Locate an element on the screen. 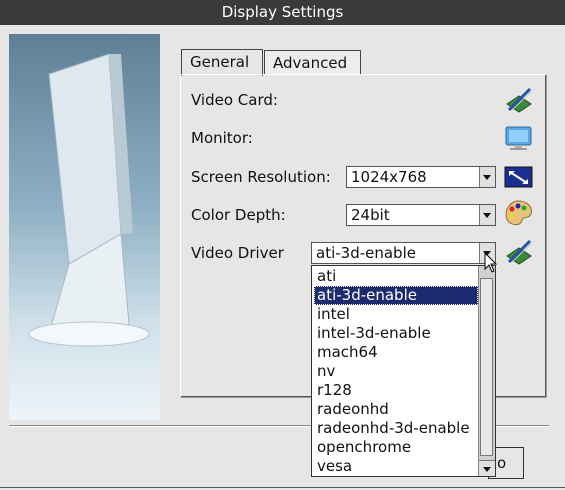 The width and height of the screenshot is (565, 490). tab-advanced-label: Advanced is located at coordinates (310, 63).